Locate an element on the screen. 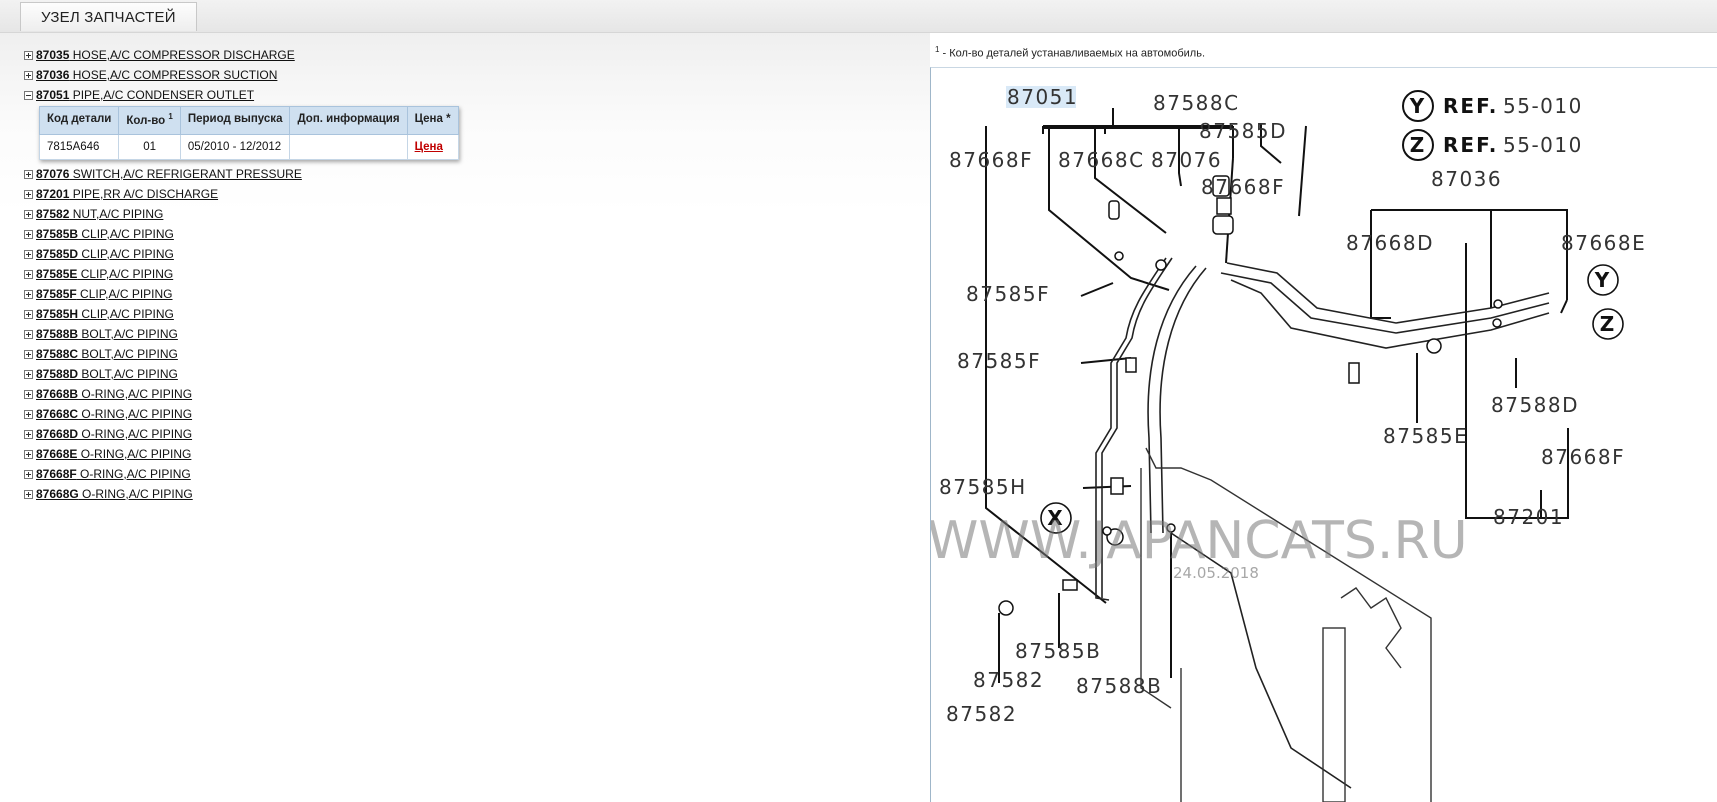  col-qty-label: Кол-во is located at coordinates (146, 120).